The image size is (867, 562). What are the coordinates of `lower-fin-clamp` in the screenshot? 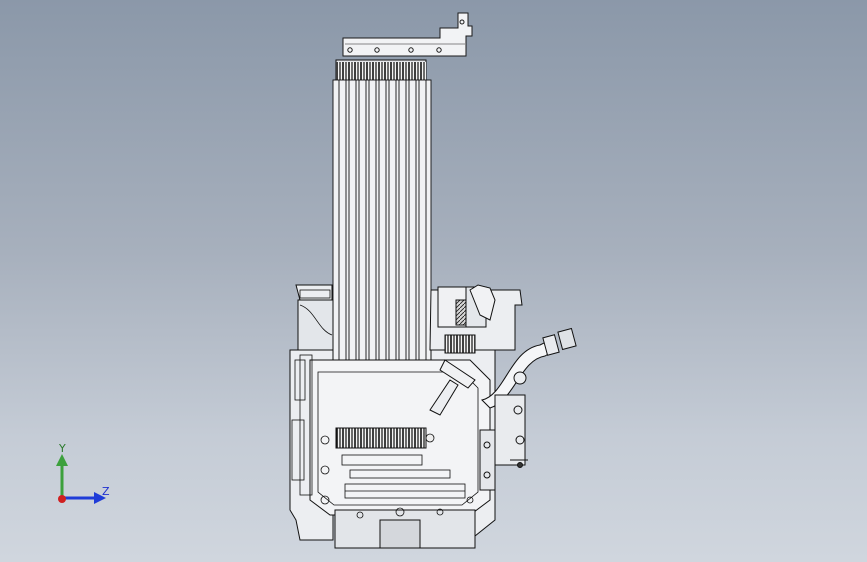 It's located at (381, 438).